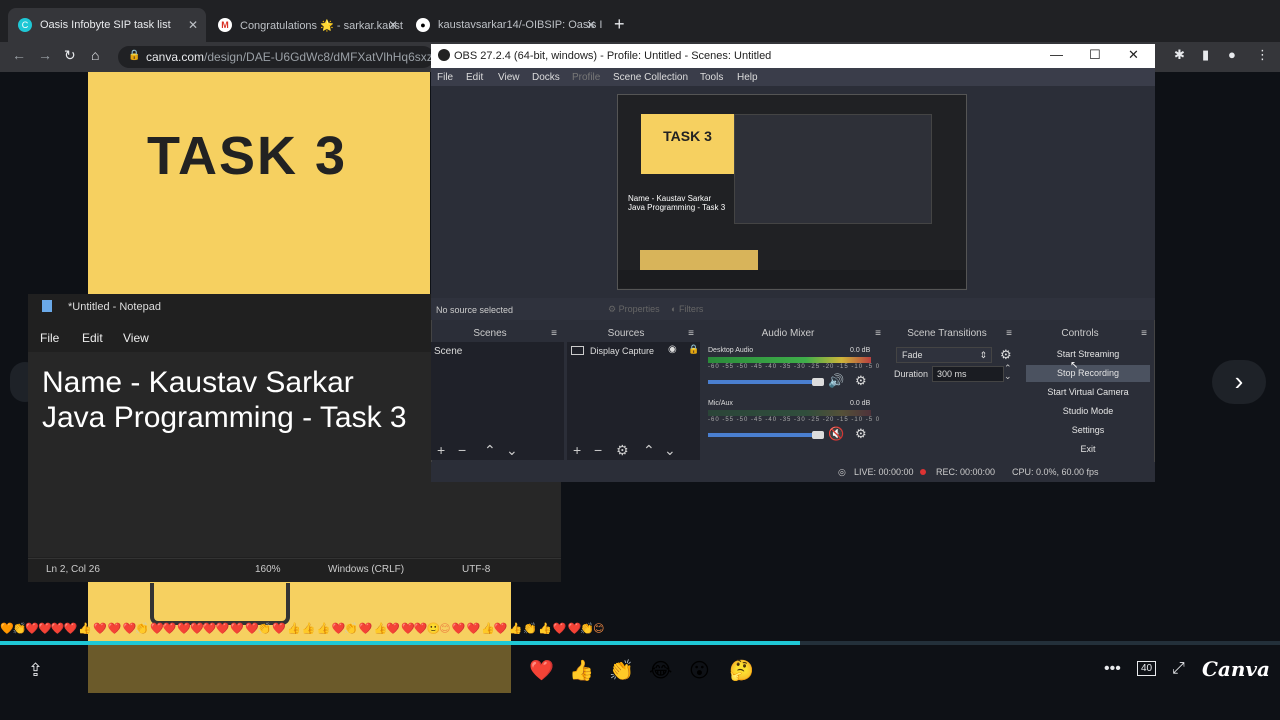 This screenshot has width=1280, height=720. What do you see at coordinates (1232, 54) in the screenshot?
I see `profile-avatar-icon: ●` at bounding box center [1232, 54].